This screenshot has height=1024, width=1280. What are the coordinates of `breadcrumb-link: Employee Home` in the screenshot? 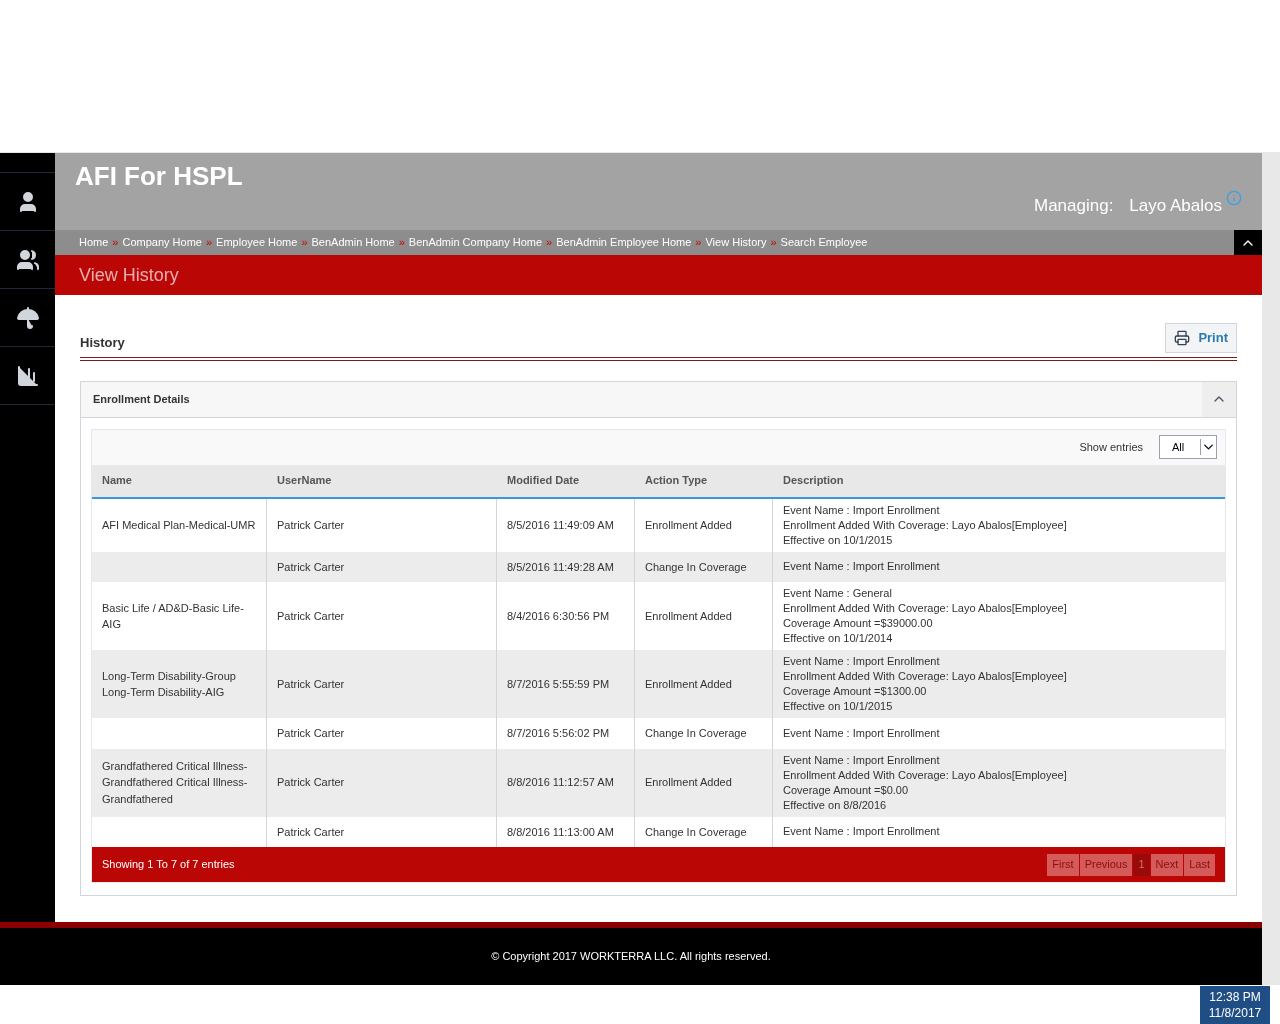 It's located at (257, 242).